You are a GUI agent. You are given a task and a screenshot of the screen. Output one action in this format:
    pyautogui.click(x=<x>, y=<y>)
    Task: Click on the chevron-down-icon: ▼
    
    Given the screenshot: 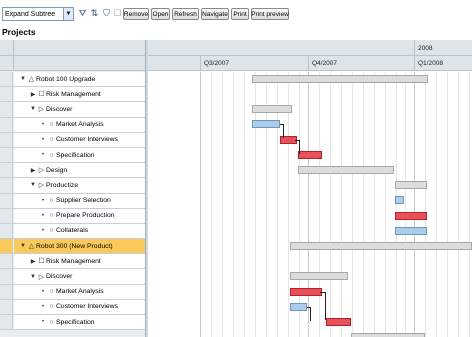 What is the action you would take?
    pyautogui.click(x=68, y=14)
    